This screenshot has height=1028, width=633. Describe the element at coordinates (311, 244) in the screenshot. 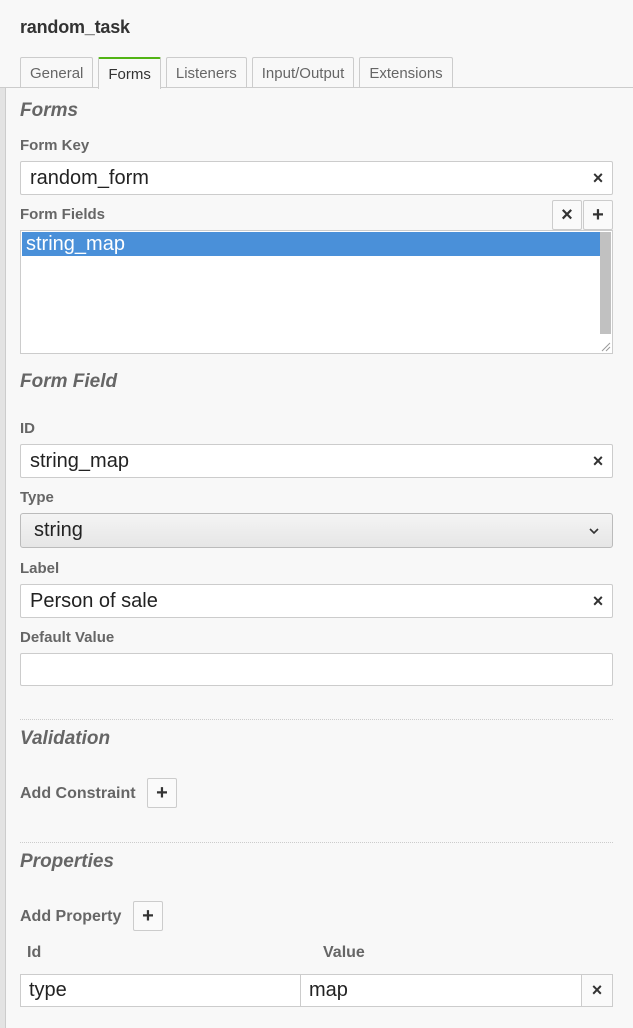

I see `list-item: string_map` at that location.